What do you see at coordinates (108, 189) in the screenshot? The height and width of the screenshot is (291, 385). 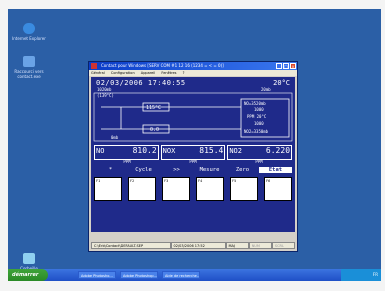 I see `fkey-f1: F1` at bounding box center [108, 189].